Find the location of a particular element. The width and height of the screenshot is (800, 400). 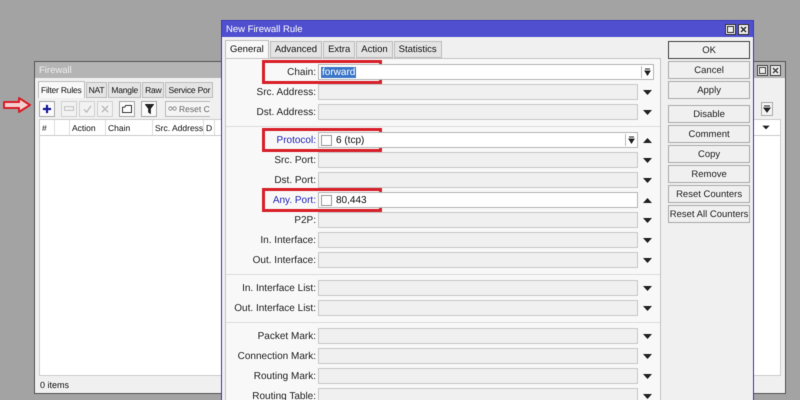

status-text: 0 items is located at coordinates (55, 385).